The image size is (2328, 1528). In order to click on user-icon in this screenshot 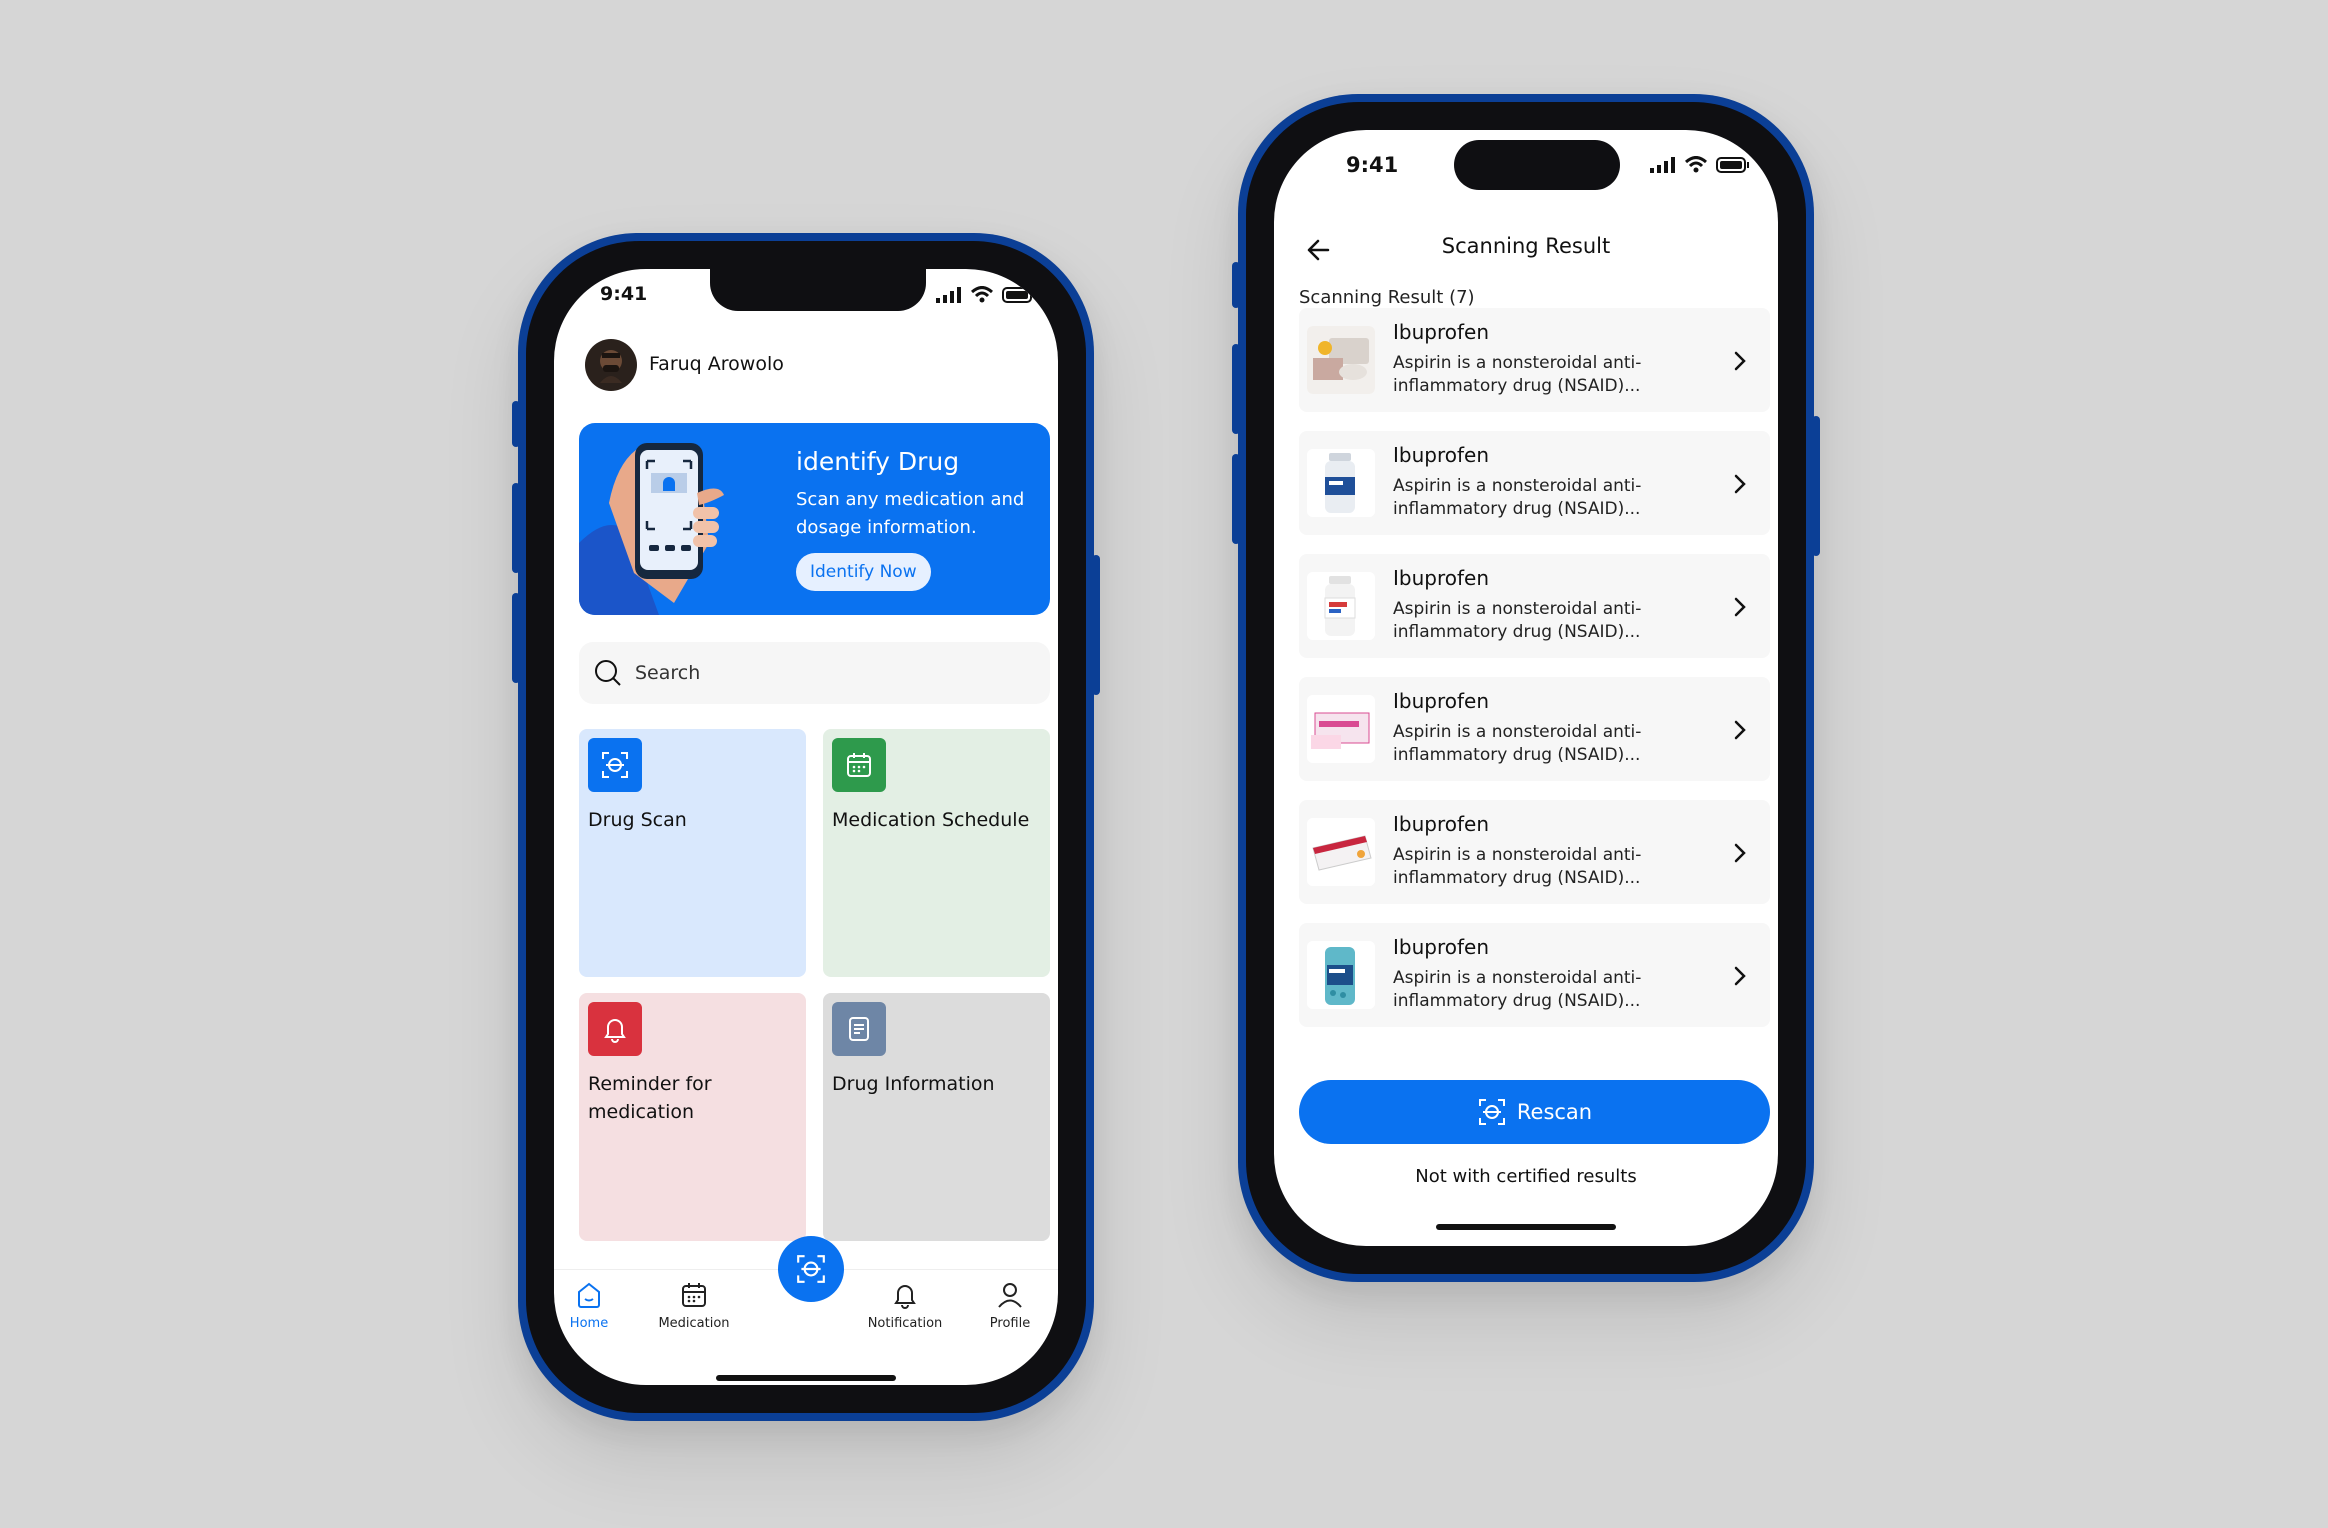, I will do `click(1010, 1295)`.